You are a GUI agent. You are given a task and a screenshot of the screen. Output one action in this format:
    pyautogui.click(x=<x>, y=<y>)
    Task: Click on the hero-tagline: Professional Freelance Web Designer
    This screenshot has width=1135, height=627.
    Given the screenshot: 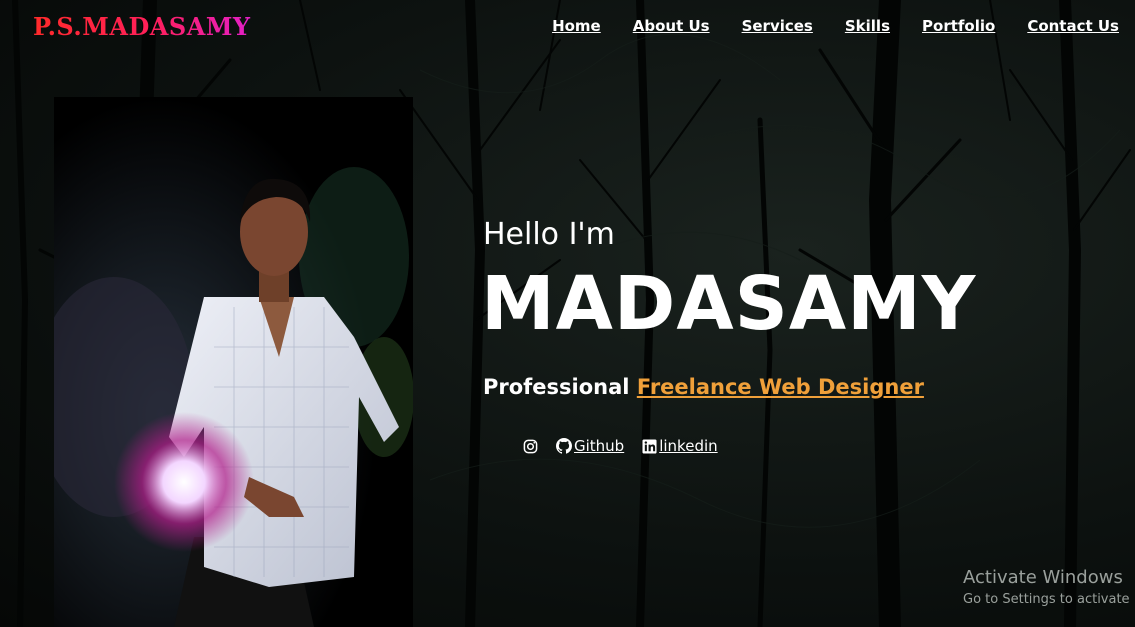 What is the action you would take?
    pyautogui.click(x=703, y=387)
    